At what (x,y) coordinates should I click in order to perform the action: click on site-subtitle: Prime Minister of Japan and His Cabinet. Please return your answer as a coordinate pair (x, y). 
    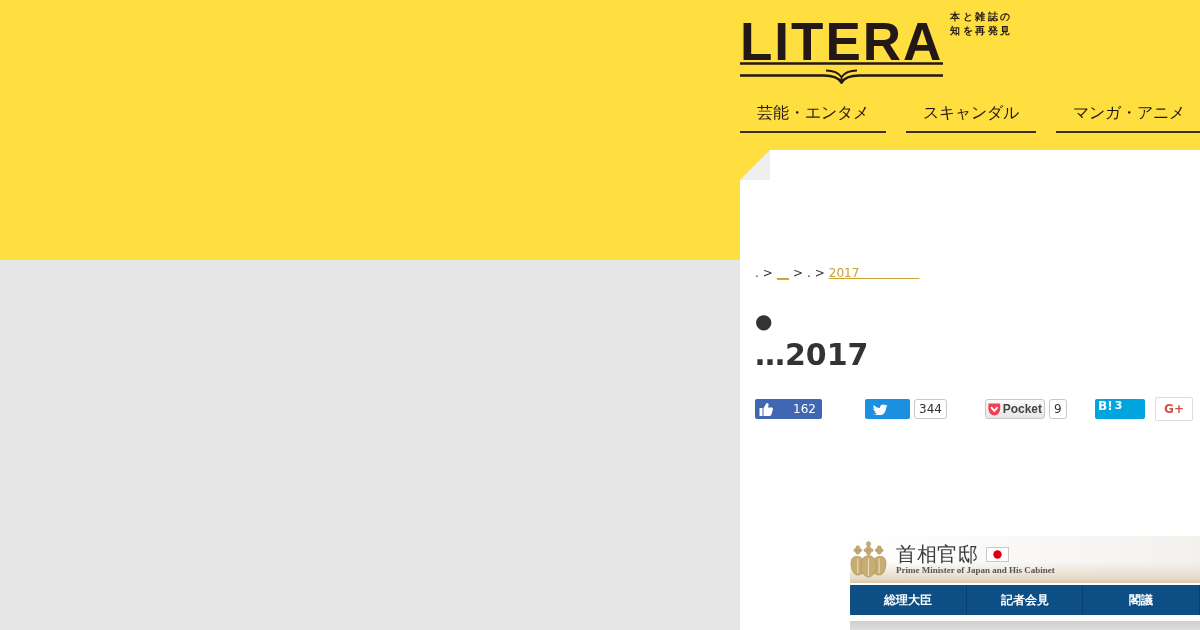
    Looking at the image, I should click on (975, 570).